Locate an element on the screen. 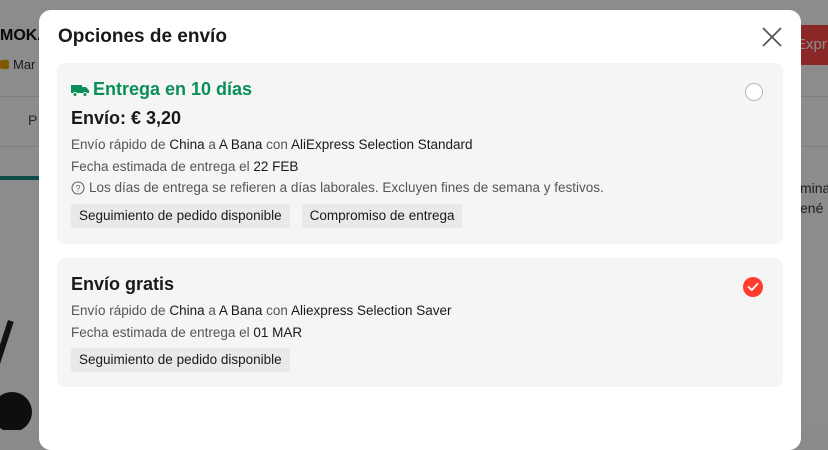 The width and height of the screenshot is (828, 450). truck-icon is located at coordinates (80, 90).